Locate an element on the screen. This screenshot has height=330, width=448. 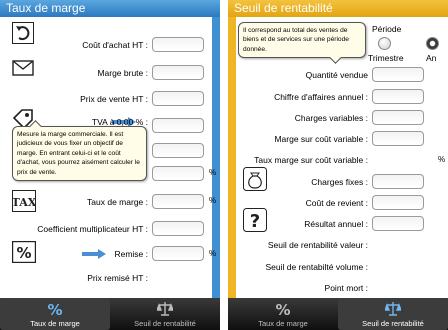
tax-icon: TAX is located at coordinates (24, 201).